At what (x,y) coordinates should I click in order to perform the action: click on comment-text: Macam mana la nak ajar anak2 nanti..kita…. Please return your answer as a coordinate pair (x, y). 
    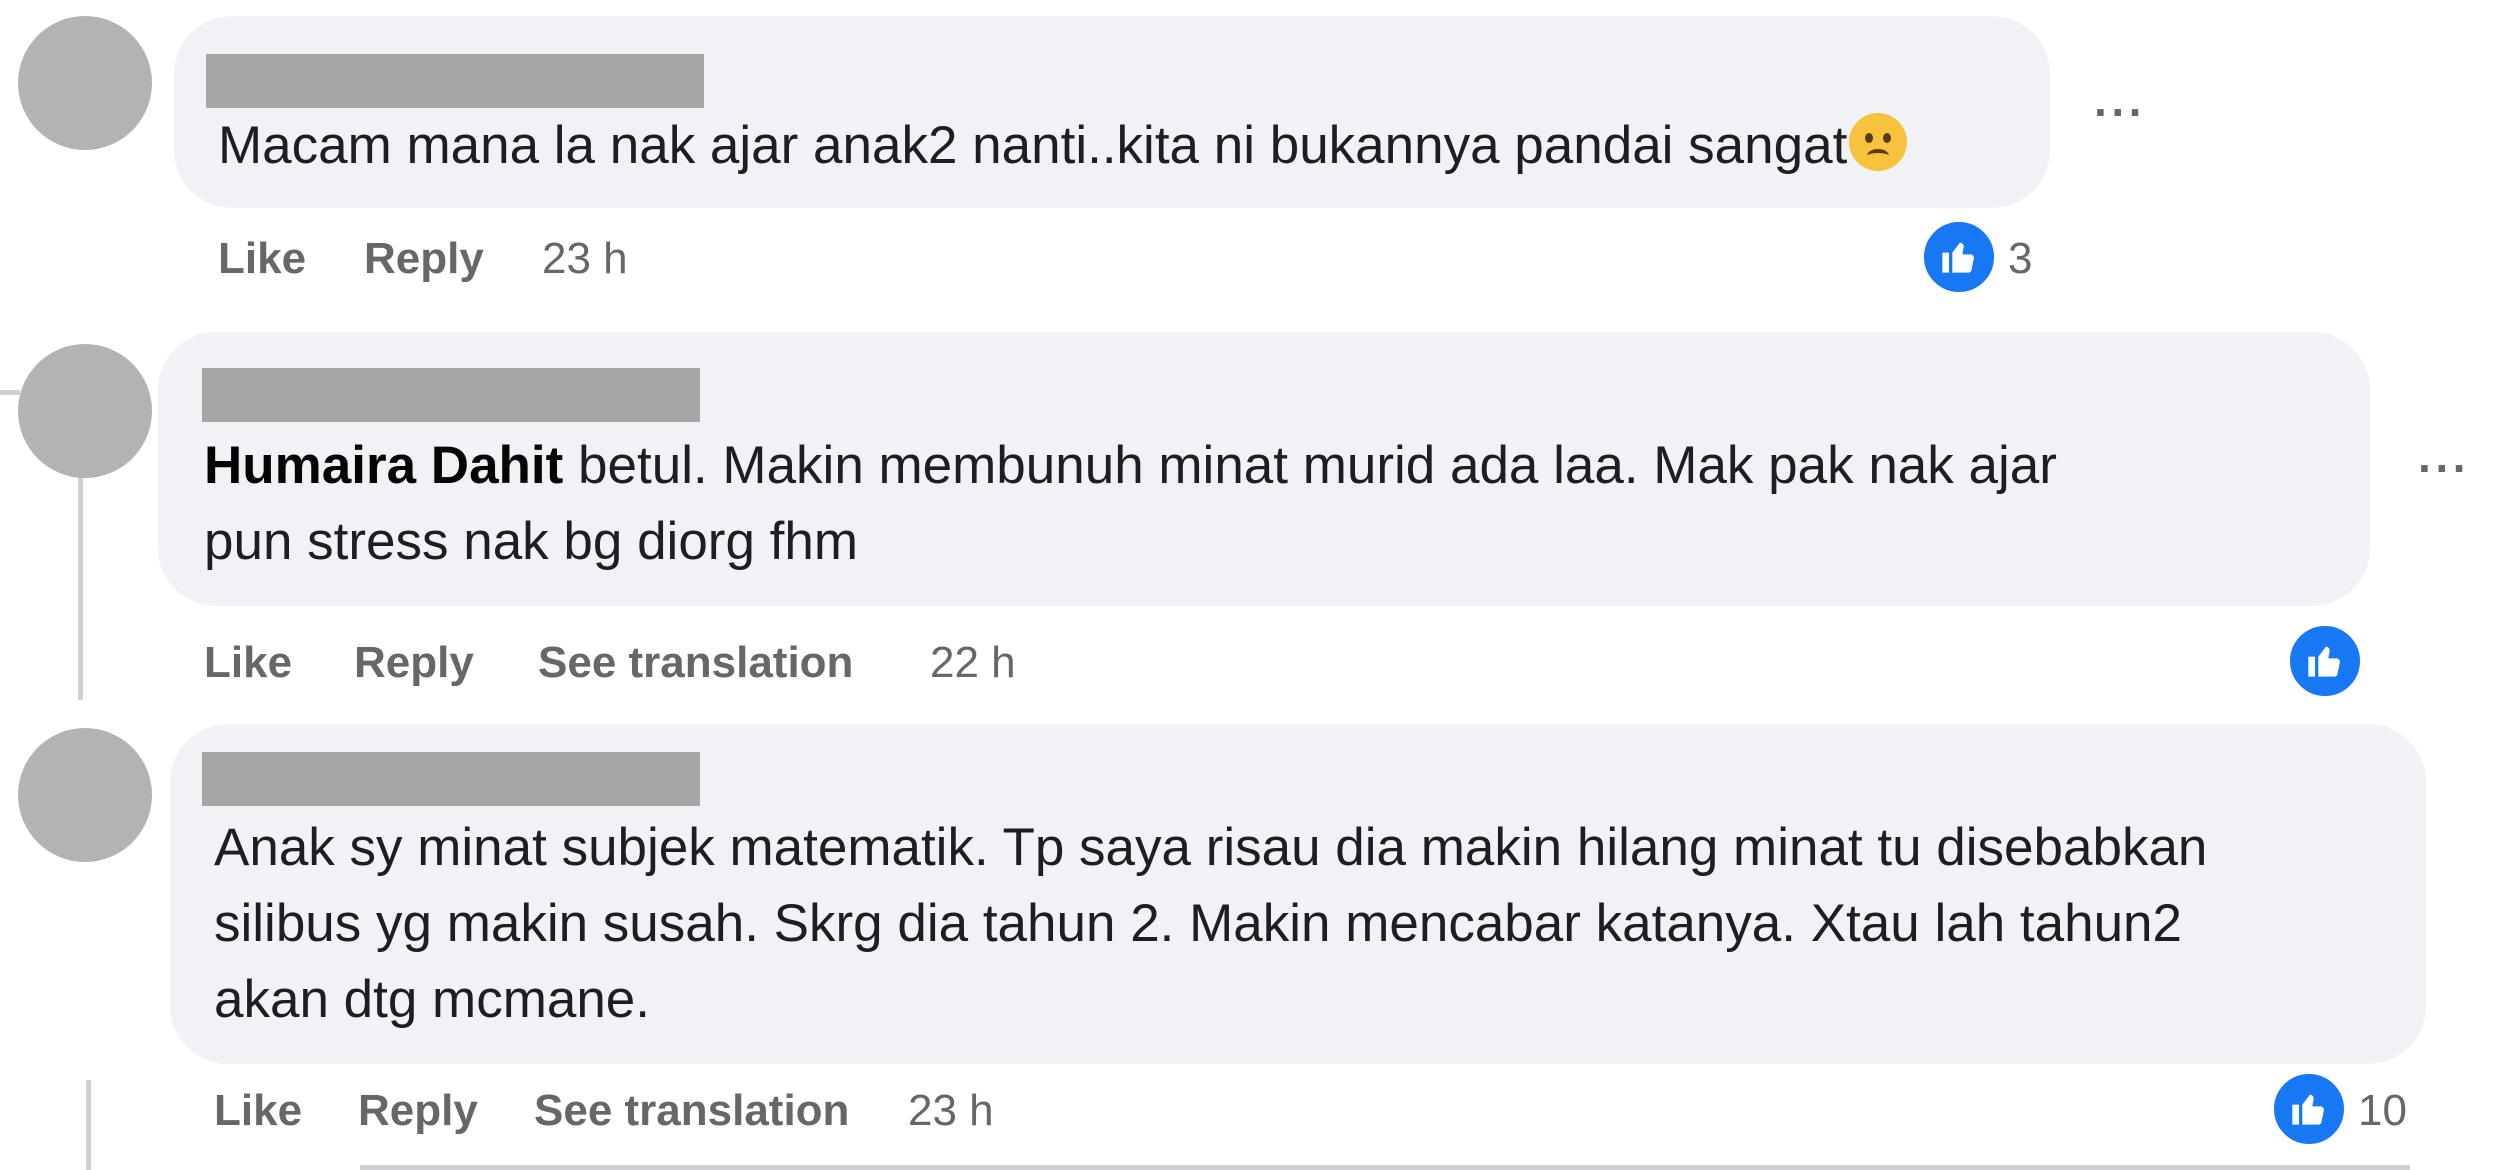
    Looking at the image, I should click on (1063, 146).